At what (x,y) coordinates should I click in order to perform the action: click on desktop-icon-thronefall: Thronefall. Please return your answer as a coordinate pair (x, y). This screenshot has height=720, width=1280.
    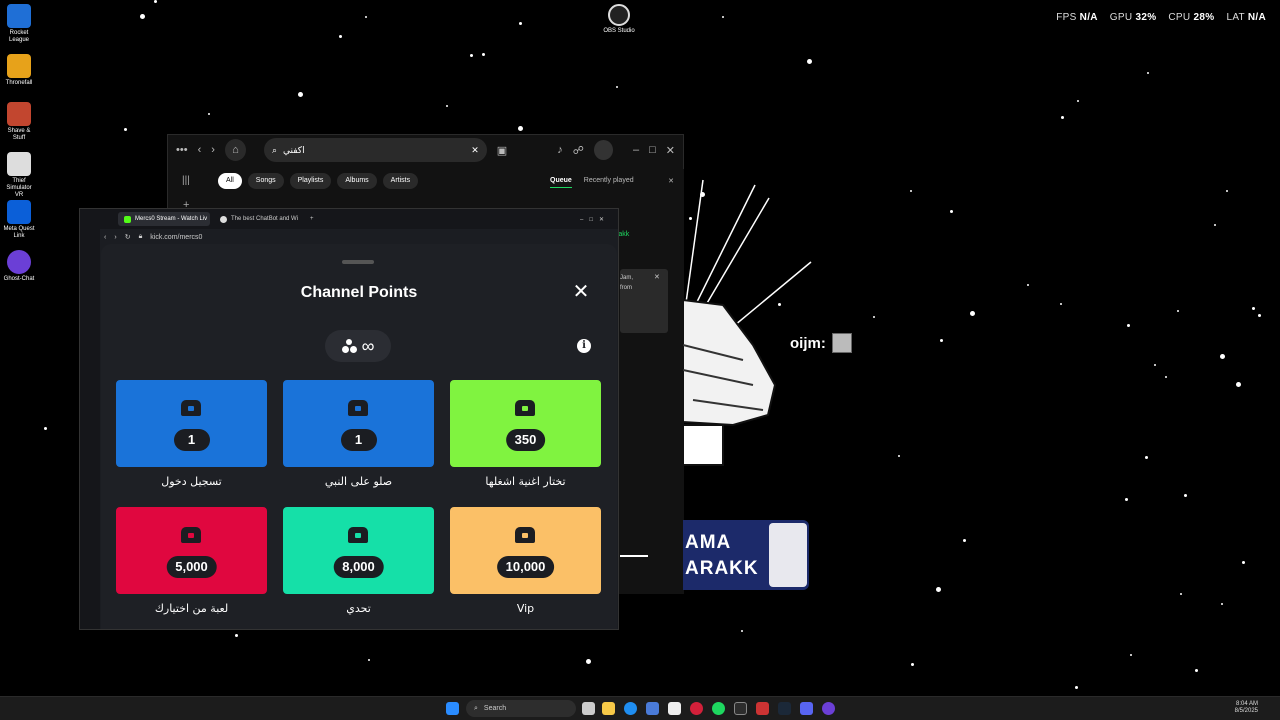
    Looking at the image, I should click on (19, 70).